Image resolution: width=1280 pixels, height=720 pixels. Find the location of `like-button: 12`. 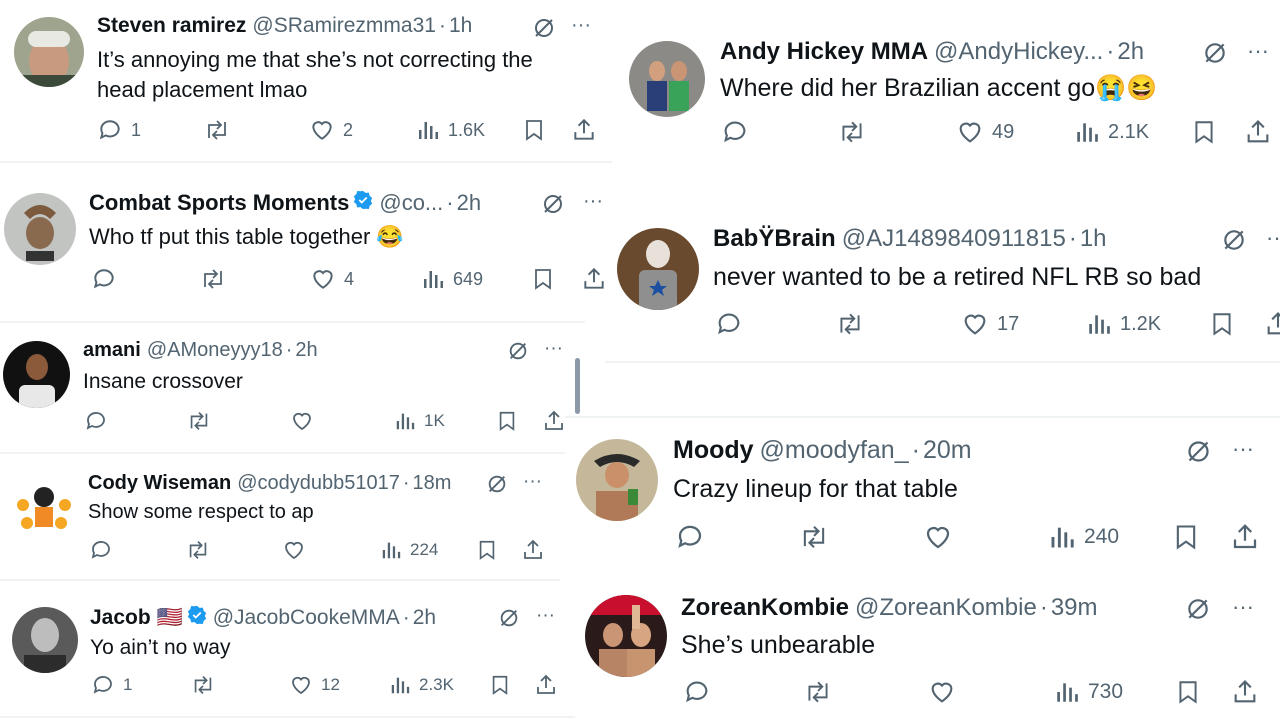

like-button: 12 is located at coordinates (314, 685).